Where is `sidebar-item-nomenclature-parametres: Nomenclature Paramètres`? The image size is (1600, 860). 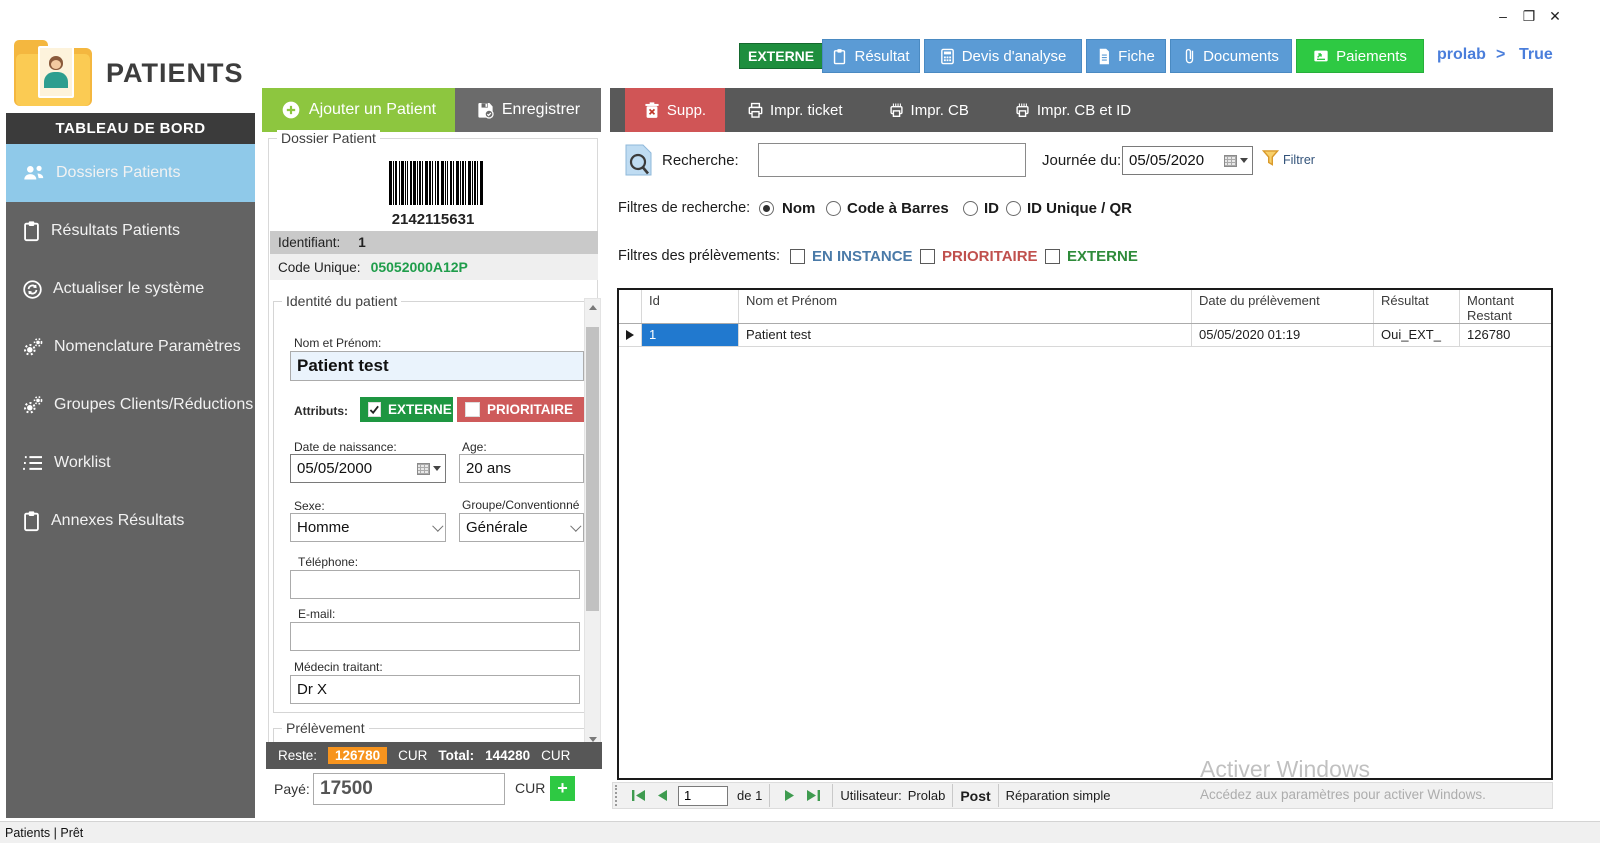
sidebar-item-nomenclature-parametres: Nomenclature Paramètres is located at coordinates (130, 347).